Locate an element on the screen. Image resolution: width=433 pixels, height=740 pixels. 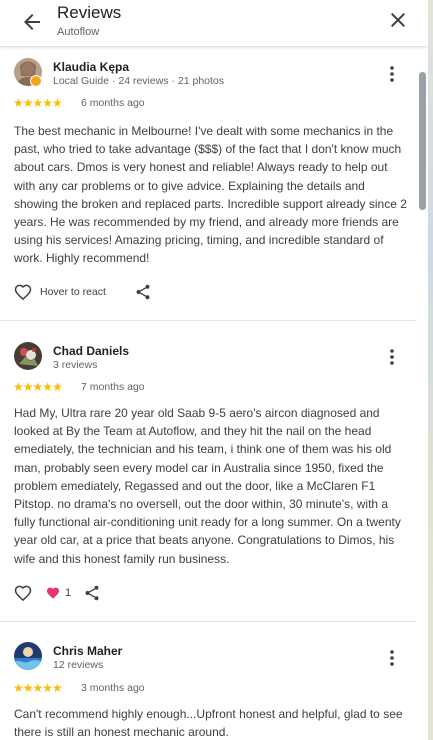
reviews-header: Reviews Autoflow is located at coordinates (214, 23).